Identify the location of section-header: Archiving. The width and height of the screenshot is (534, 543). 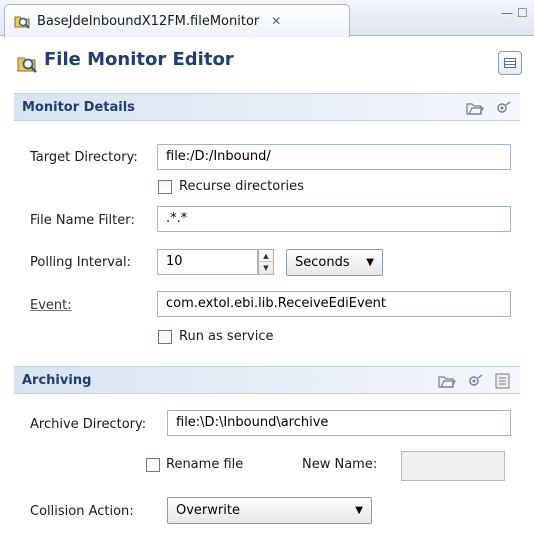
(267, 380).